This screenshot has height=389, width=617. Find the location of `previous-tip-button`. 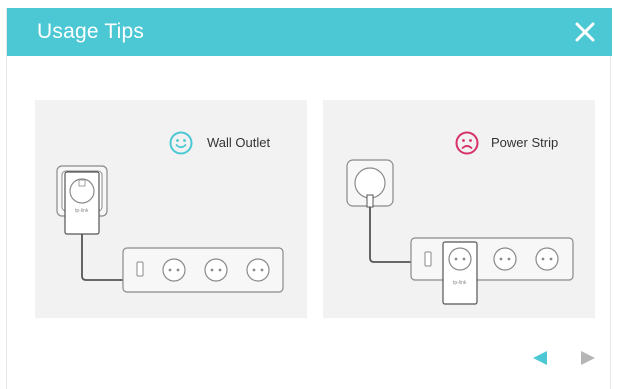

previous-tip-button is located at coordinates (540, 358).